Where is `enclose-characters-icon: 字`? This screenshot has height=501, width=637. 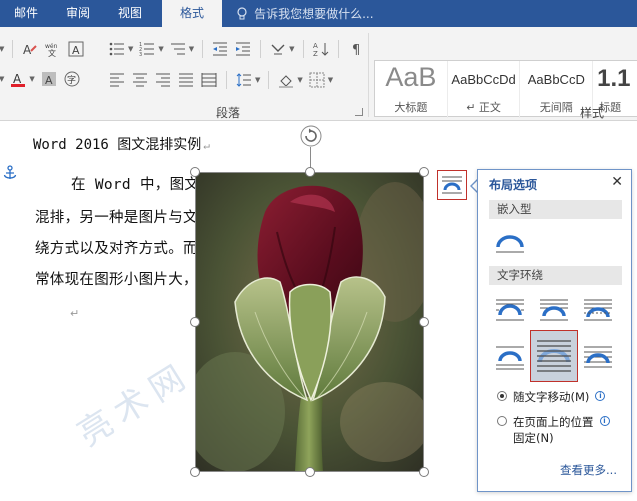
enclose-characters-icon: 字 is located at coordinates (72, 79).